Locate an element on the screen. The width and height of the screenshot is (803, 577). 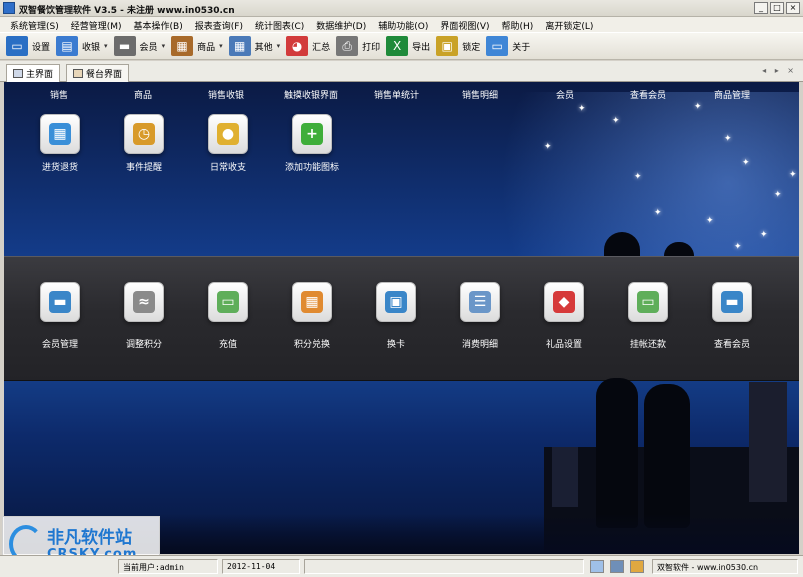
top-shortcut-2: 销售收银 is located at coordinates (226, 94).